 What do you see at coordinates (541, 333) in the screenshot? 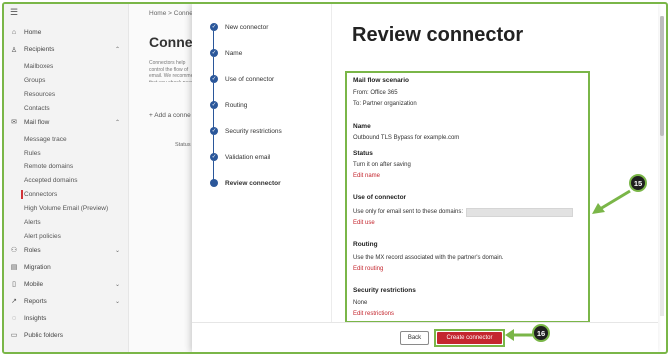
I see `callout-badge-16: 16` at bounding box center [541, 333].